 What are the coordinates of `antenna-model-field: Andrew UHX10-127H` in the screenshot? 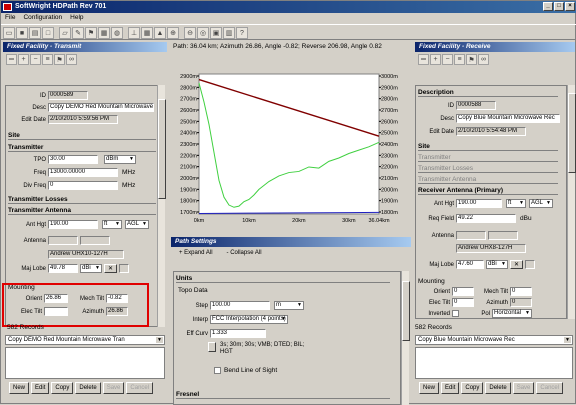 It's located at (86, 254).